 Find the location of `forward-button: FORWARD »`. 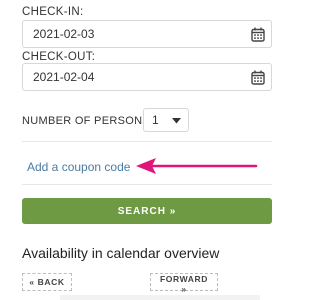

forward-button: FORWARD » is located at coordinates (184, 283).